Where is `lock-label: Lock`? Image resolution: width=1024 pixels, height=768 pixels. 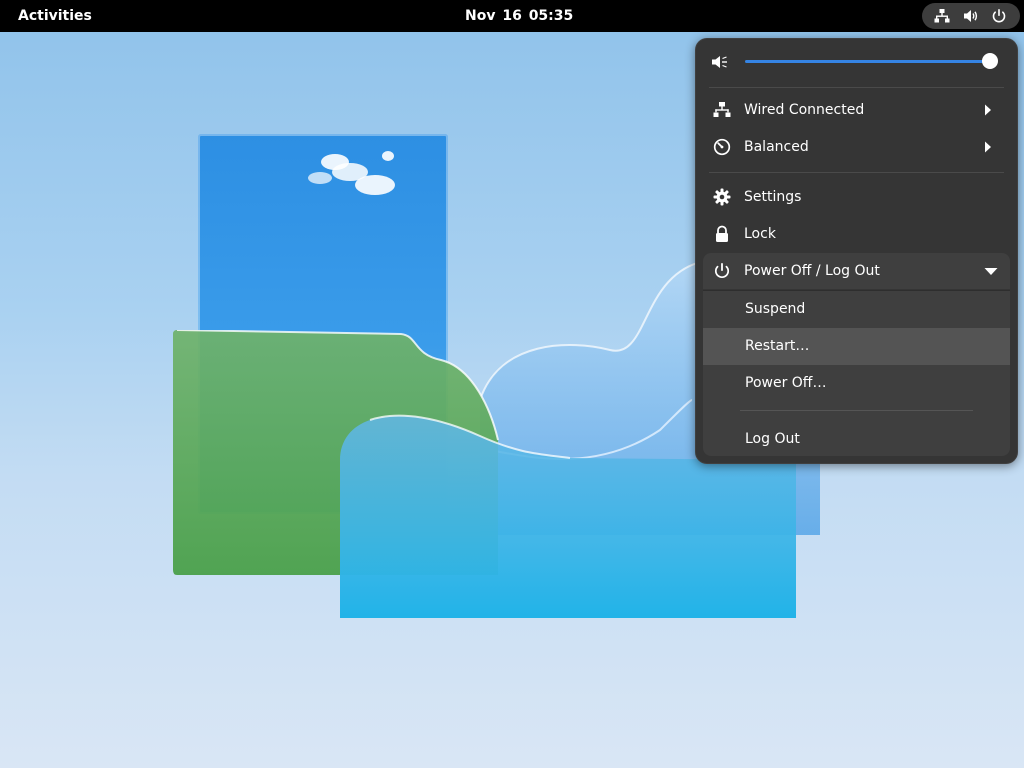 lock-label: Lock is located at coordinates (760, 234).